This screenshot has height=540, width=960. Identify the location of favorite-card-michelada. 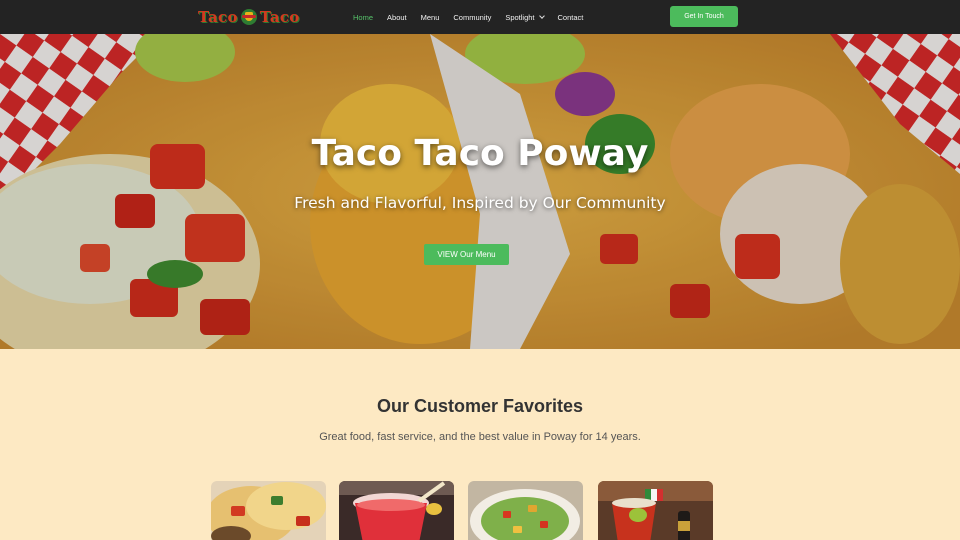
(655, 510).